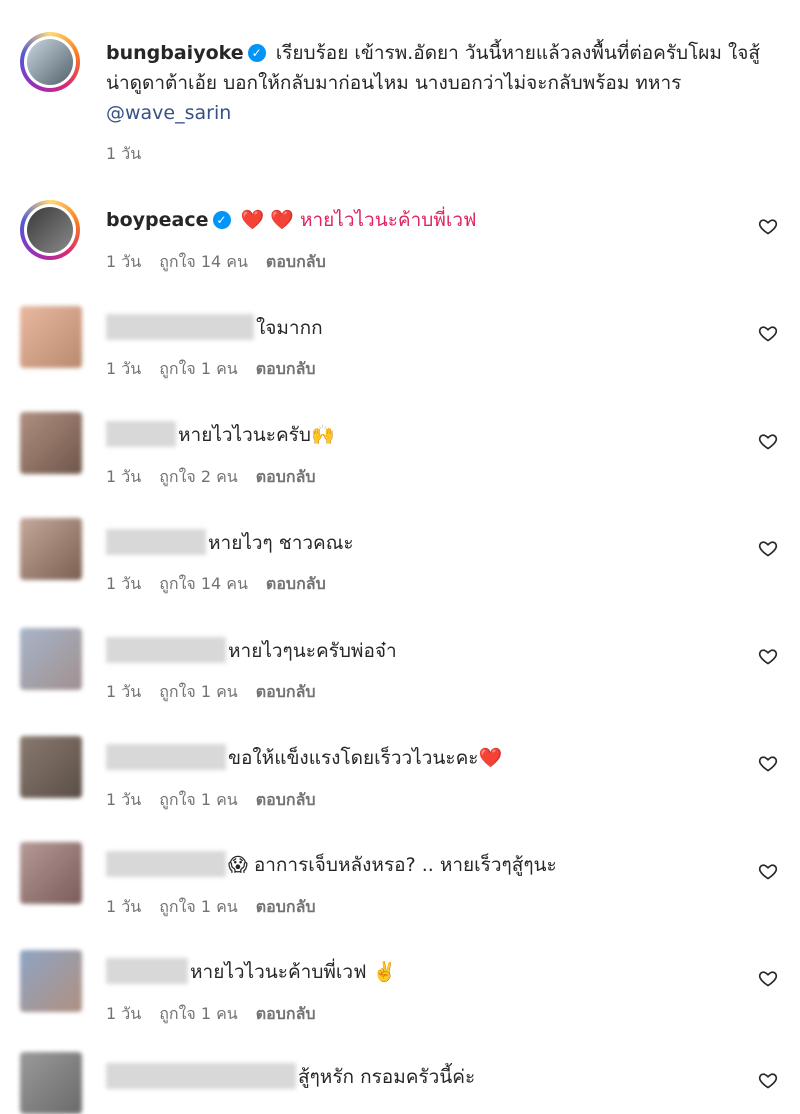 The image size is (800, 1114). What do you see at coordinates (123, 153) in the screenshot?
I see `caption-time: 1 วัน` at bounding box center [123, 153].